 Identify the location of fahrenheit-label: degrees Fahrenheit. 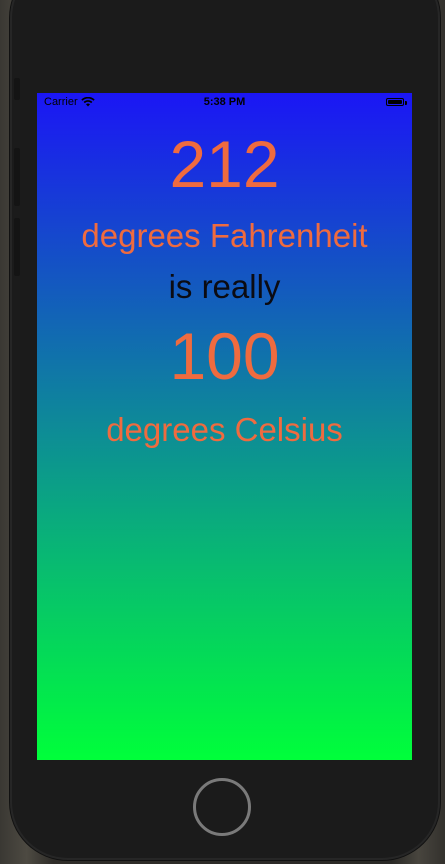
(224, 235).